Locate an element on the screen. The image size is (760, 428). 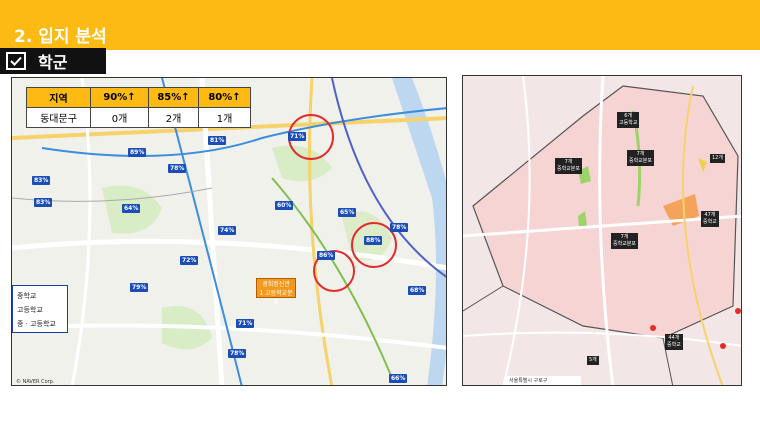
highlight-school-sub: 1 고등학교분포 is located at coordinates (276, 298).